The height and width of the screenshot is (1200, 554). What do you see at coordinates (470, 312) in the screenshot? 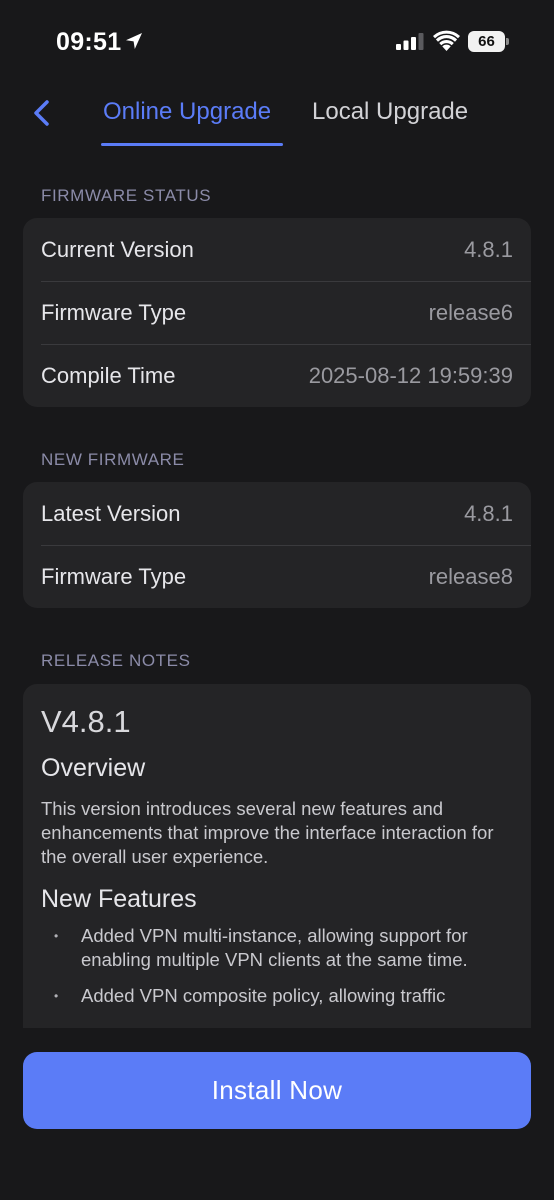
I see `row-value: release6` at bounding box center [470, 312].